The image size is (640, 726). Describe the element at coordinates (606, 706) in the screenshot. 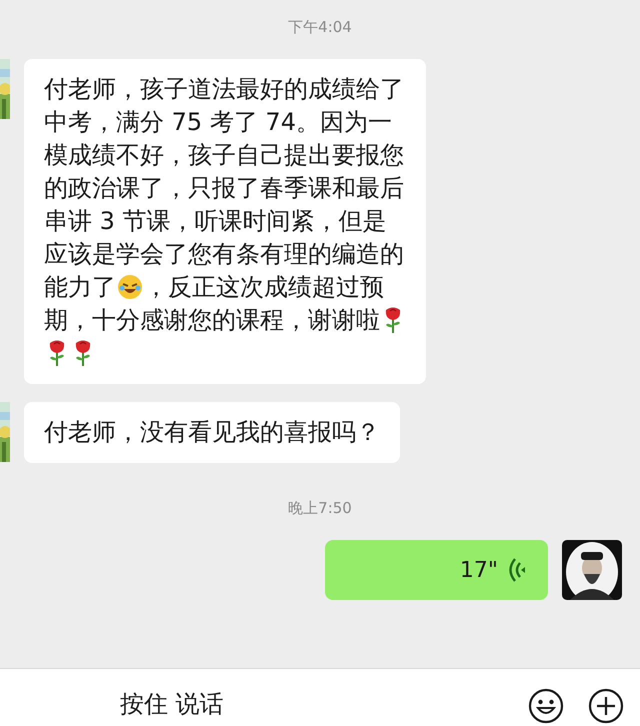

I see `plus-icon` at that location.